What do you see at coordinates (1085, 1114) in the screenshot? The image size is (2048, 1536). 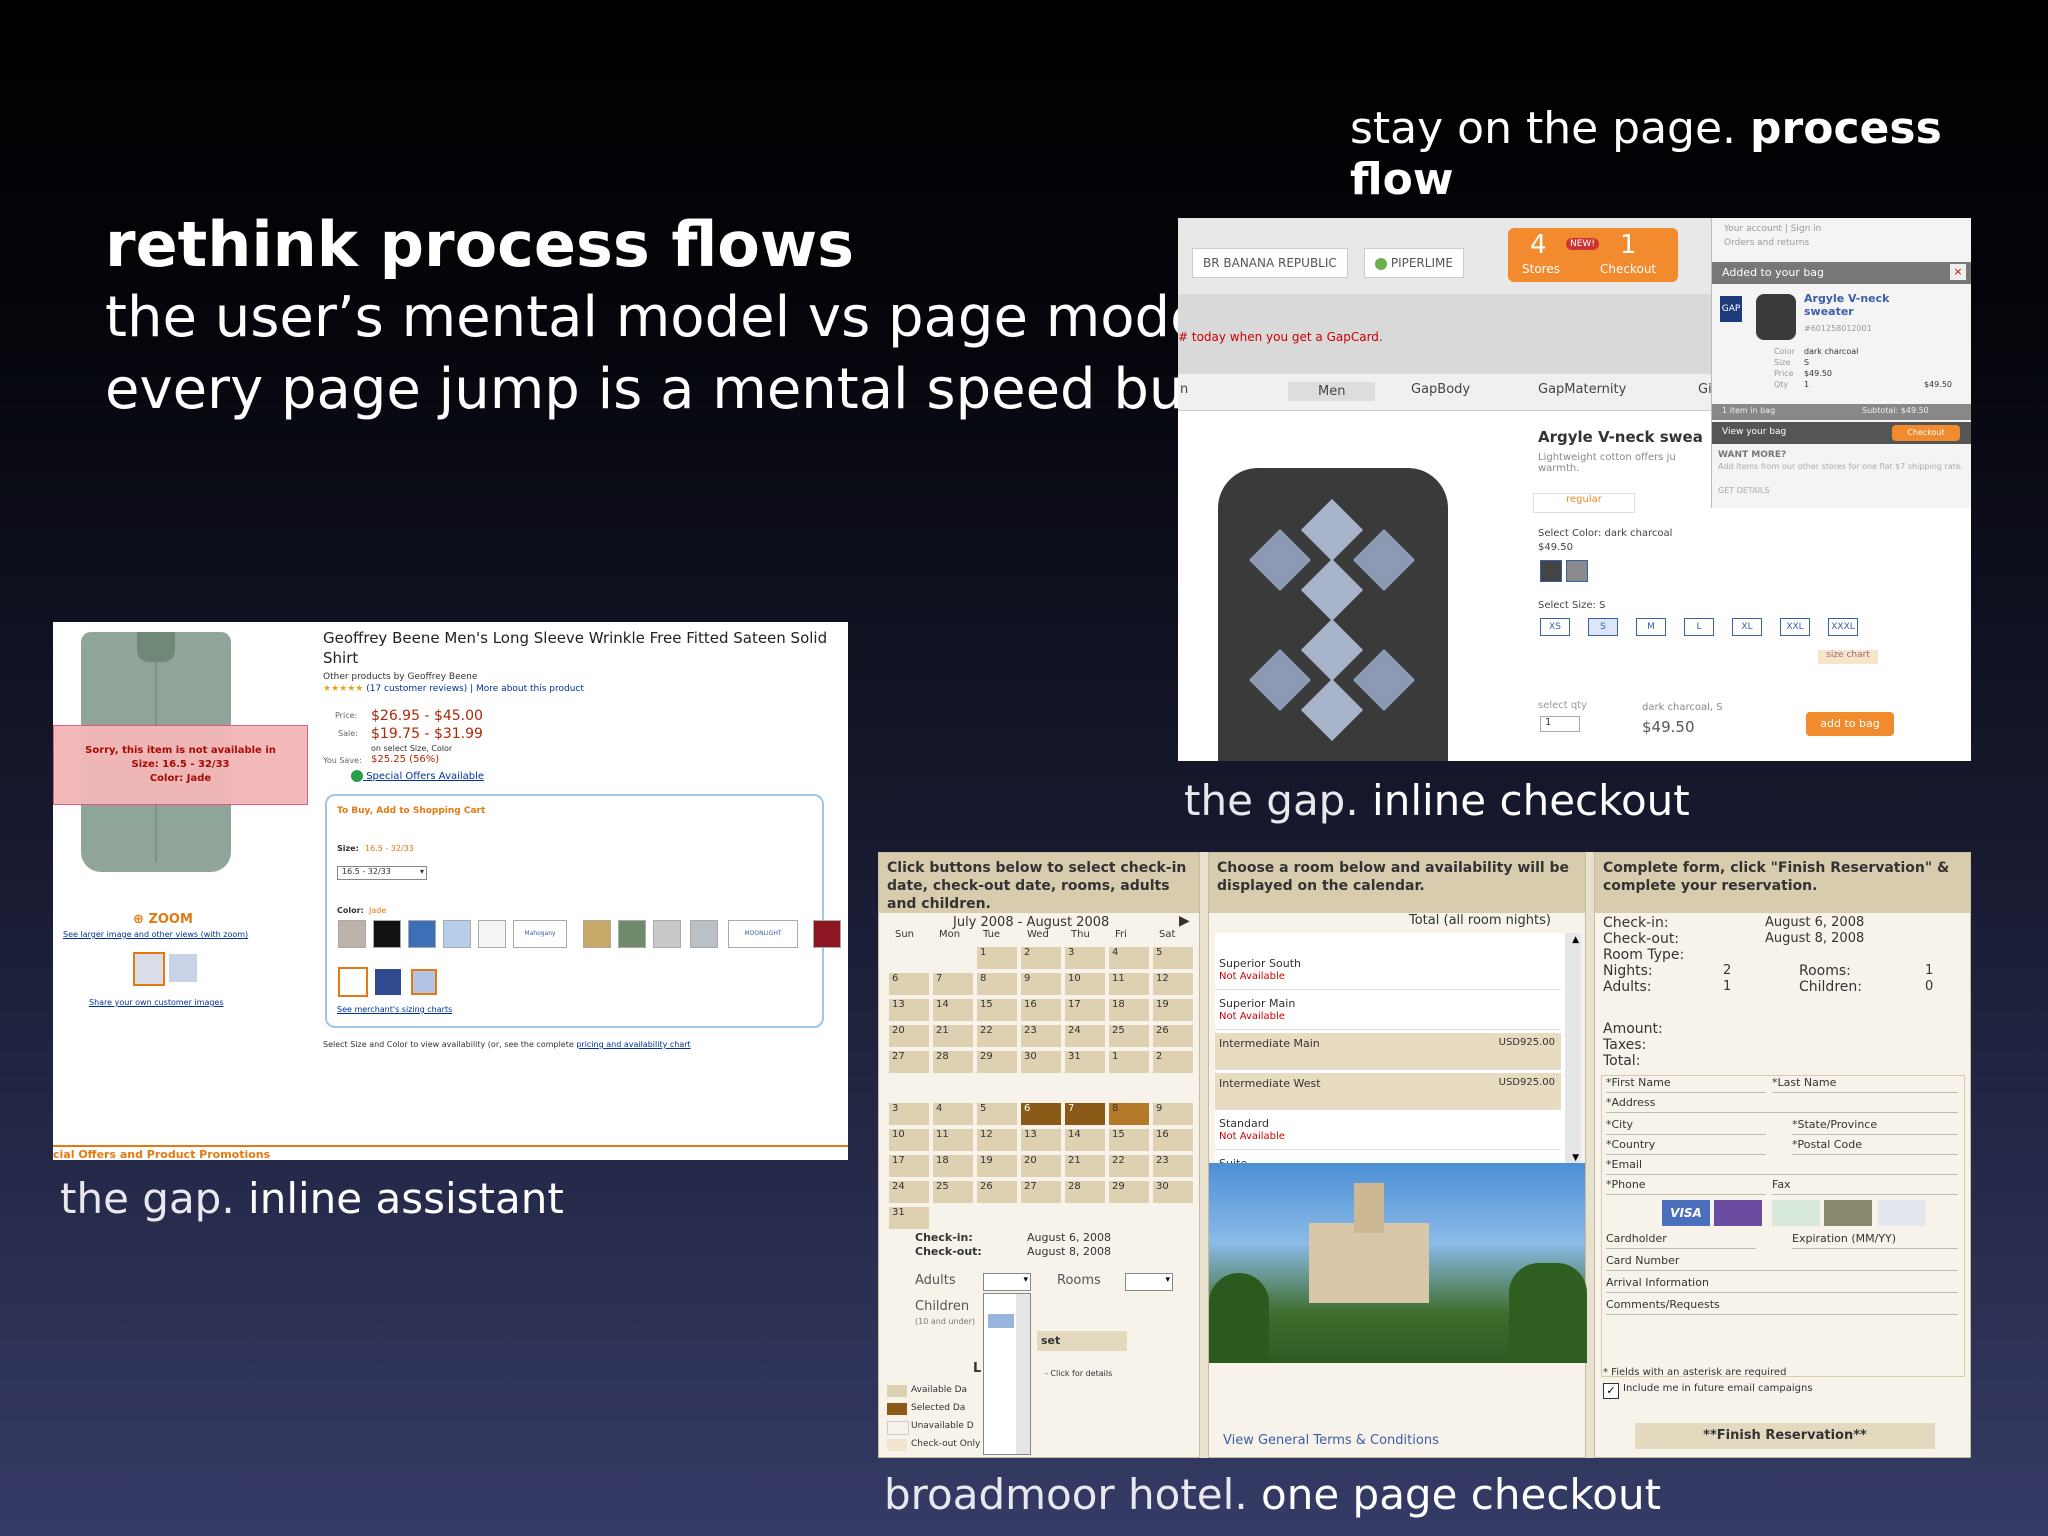 I see `calendar-day: 7` at bounding box center [1085, 1114].